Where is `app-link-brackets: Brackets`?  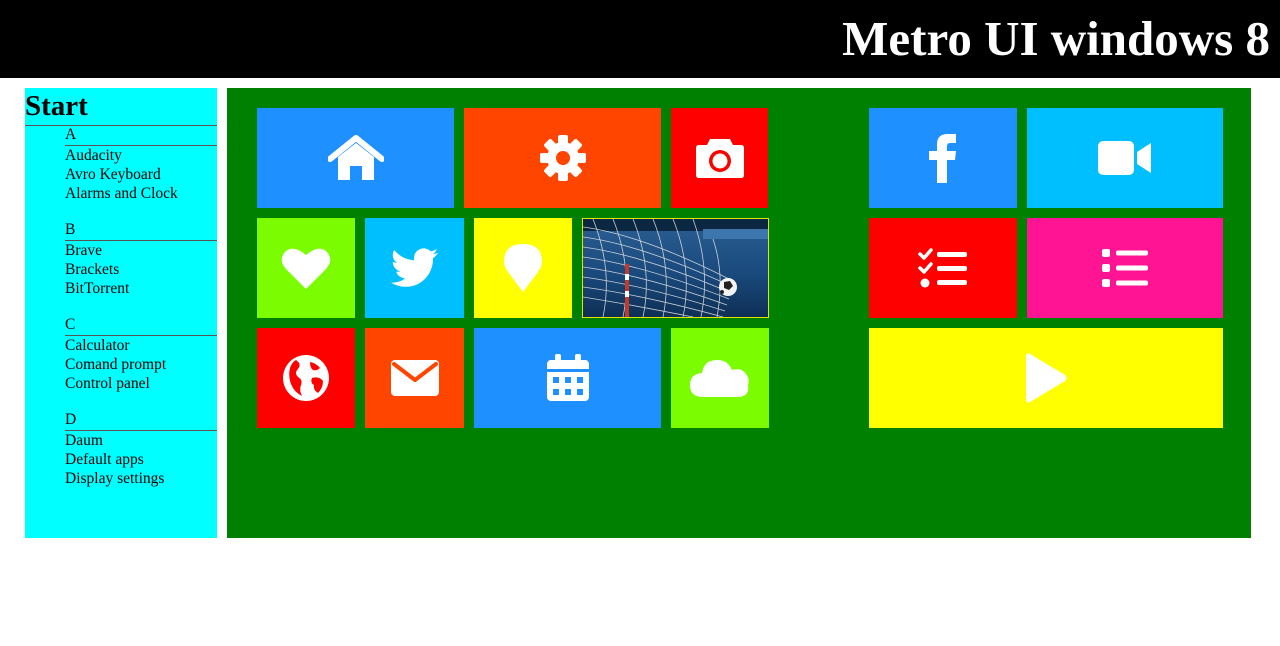 app-link-brackets: Brackets is located at coordinates (141, 269).